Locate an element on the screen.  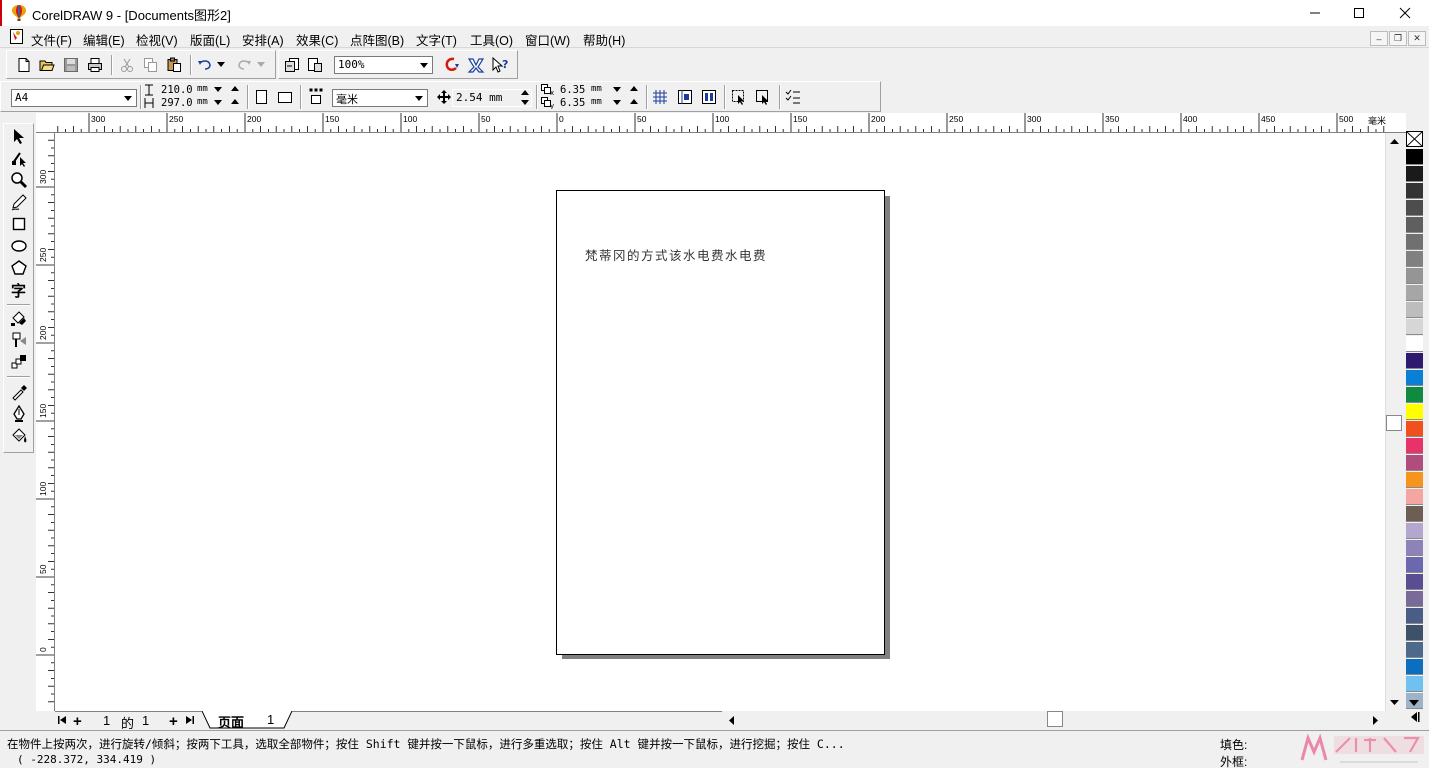
nudge-distance-field: 2.54 mm is located at coordinates (492, 98).